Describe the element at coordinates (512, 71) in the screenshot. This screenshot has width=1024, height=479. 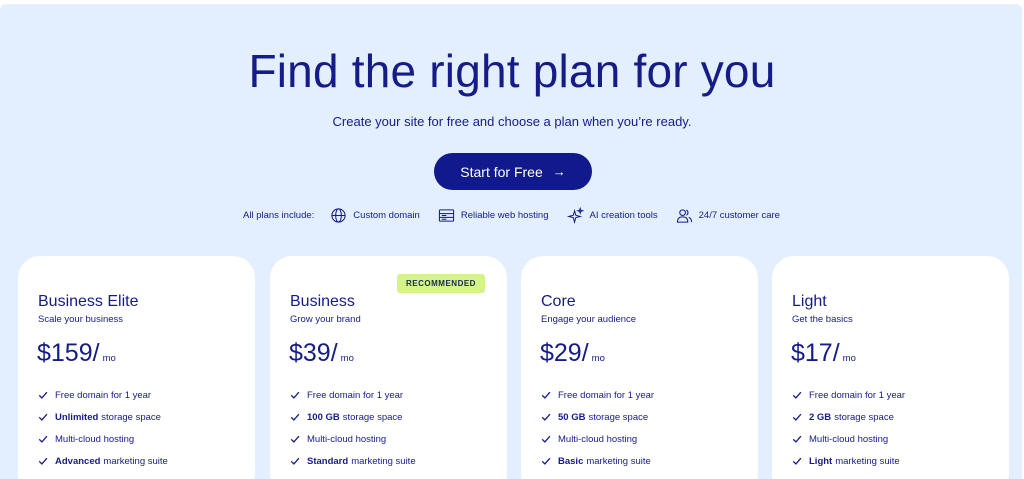
I see `page-title: Find the right plan for you` at that location.